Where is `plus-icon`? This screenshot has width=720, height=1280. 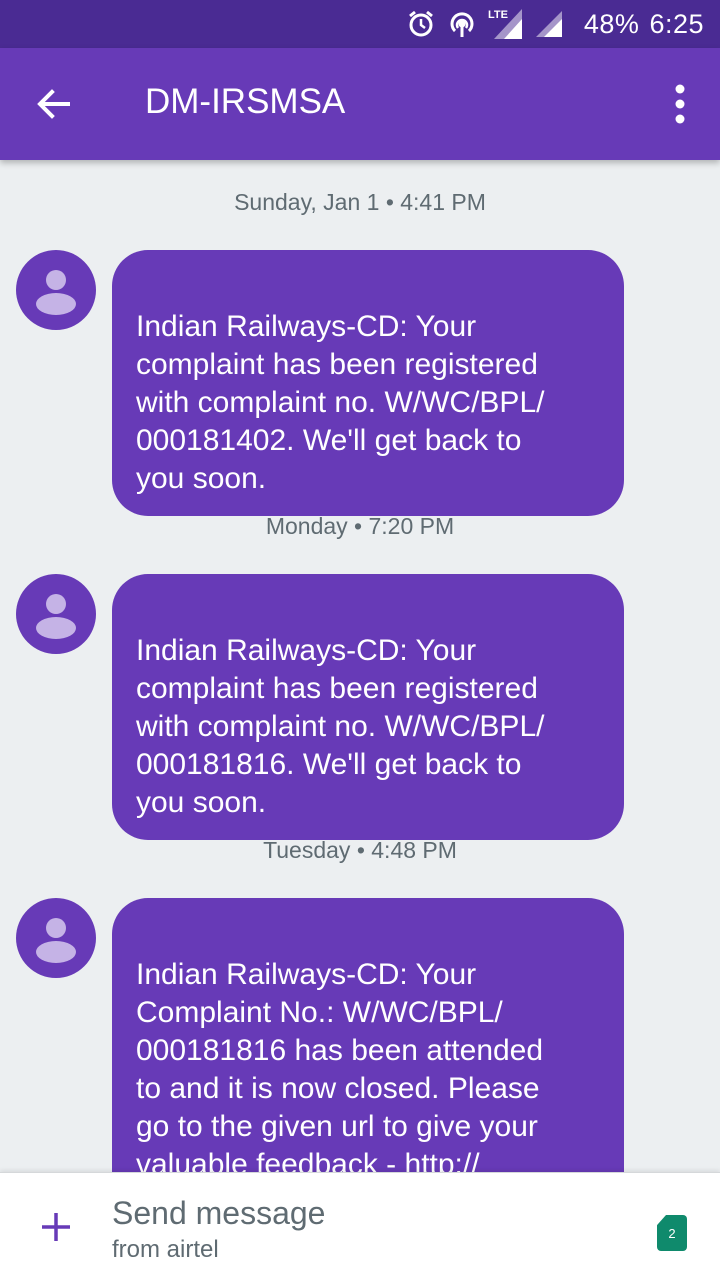
plus-icon is located at coordinates (56, 1227).